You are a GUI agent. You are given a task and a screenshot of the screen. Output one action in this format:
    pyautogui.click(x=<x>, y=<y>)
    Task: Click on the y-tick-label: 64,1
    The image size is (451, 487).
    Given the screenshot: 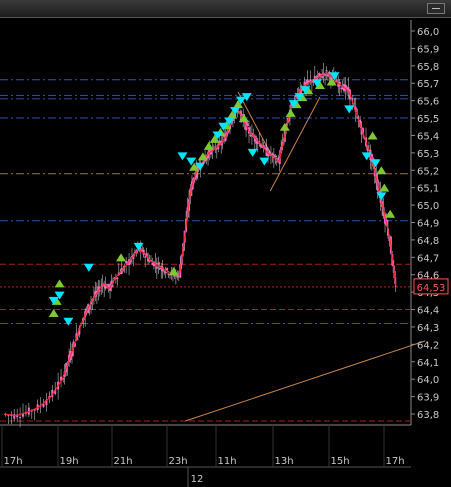 What is the action you would take?
    pyautogui.click(x=428, y=363)
    